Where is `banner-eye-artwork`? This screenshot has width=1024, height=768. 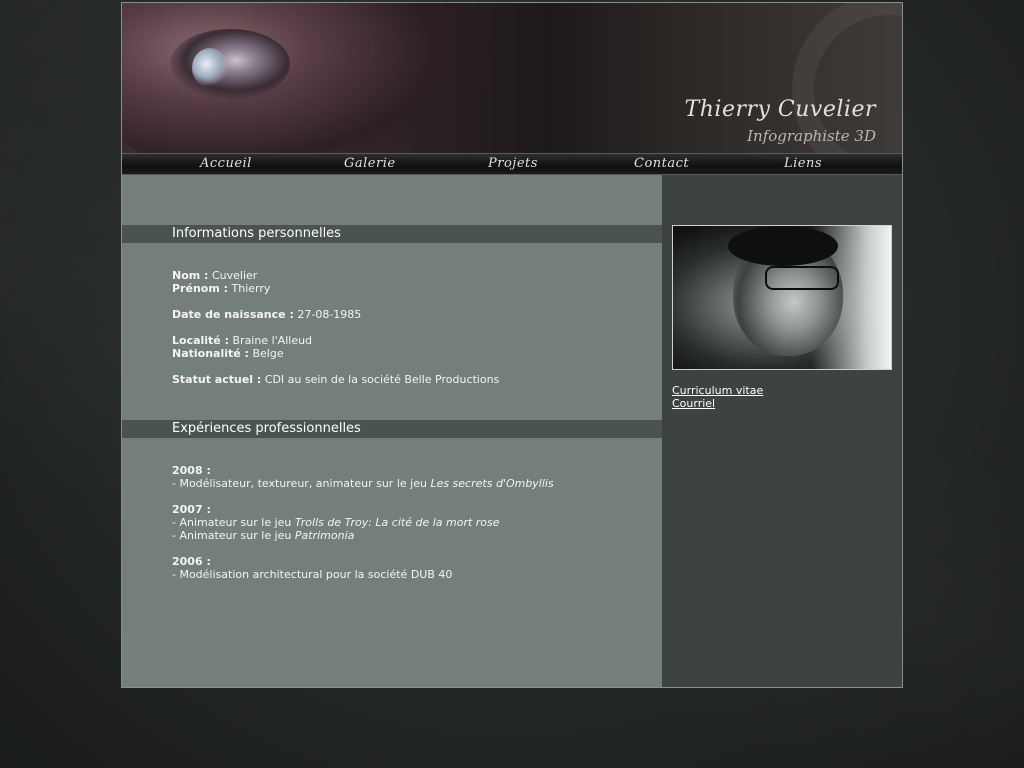 banner-eye-artwork is located at coordinates (230, 64).